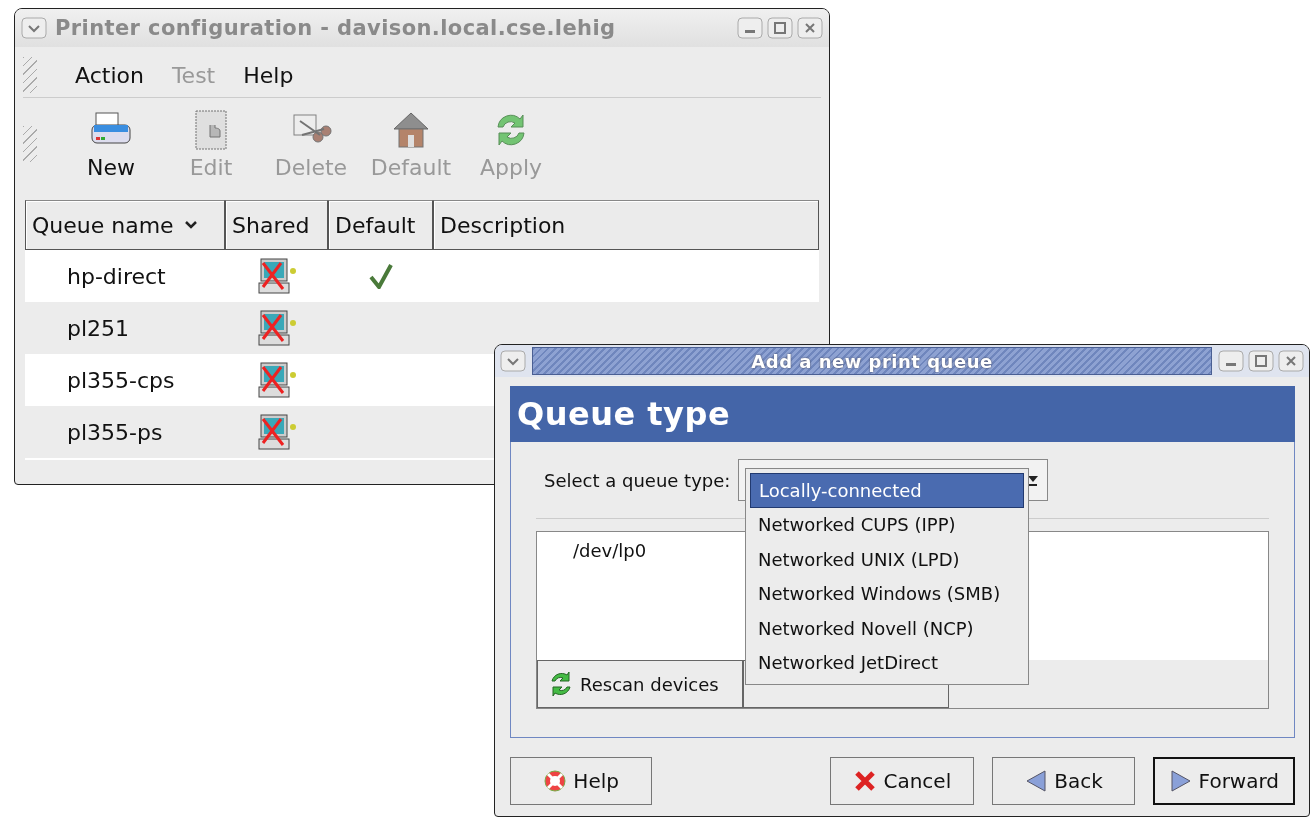 This screenshot has width=1312, height=819. What do you see at coordinates (624, 414) in the screenshot?
I see `page-heading: Queue type` at bounding box center [624, 414].